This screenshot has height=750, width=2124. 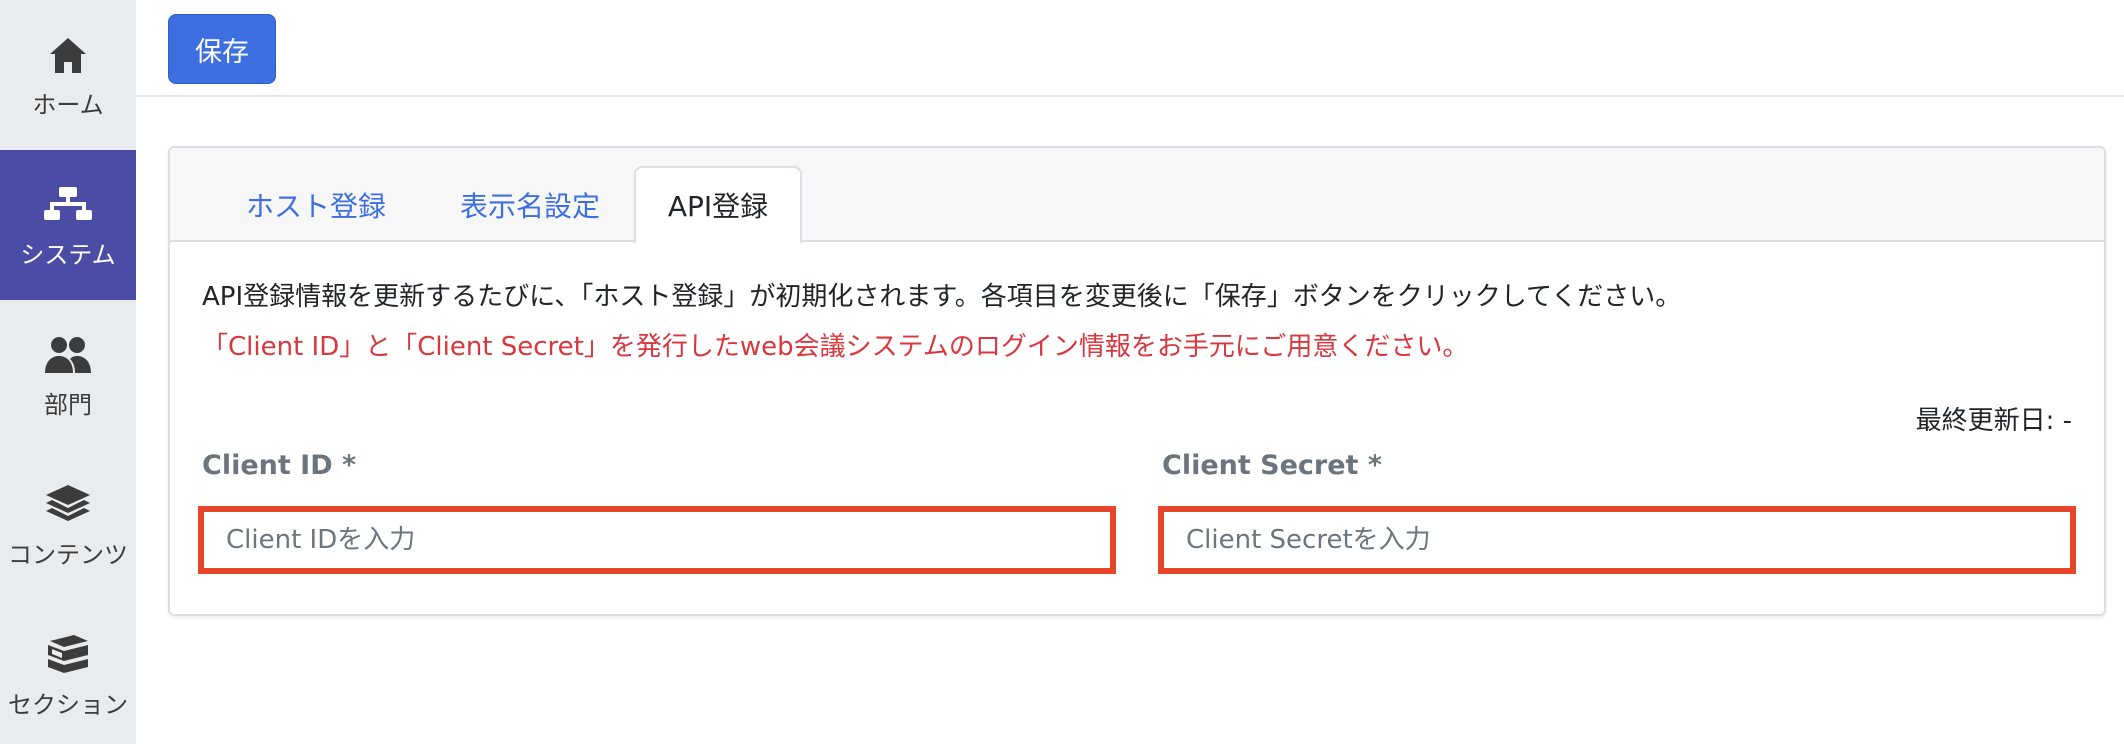 I want to click on client-id-input, so click(x=657, y=540).